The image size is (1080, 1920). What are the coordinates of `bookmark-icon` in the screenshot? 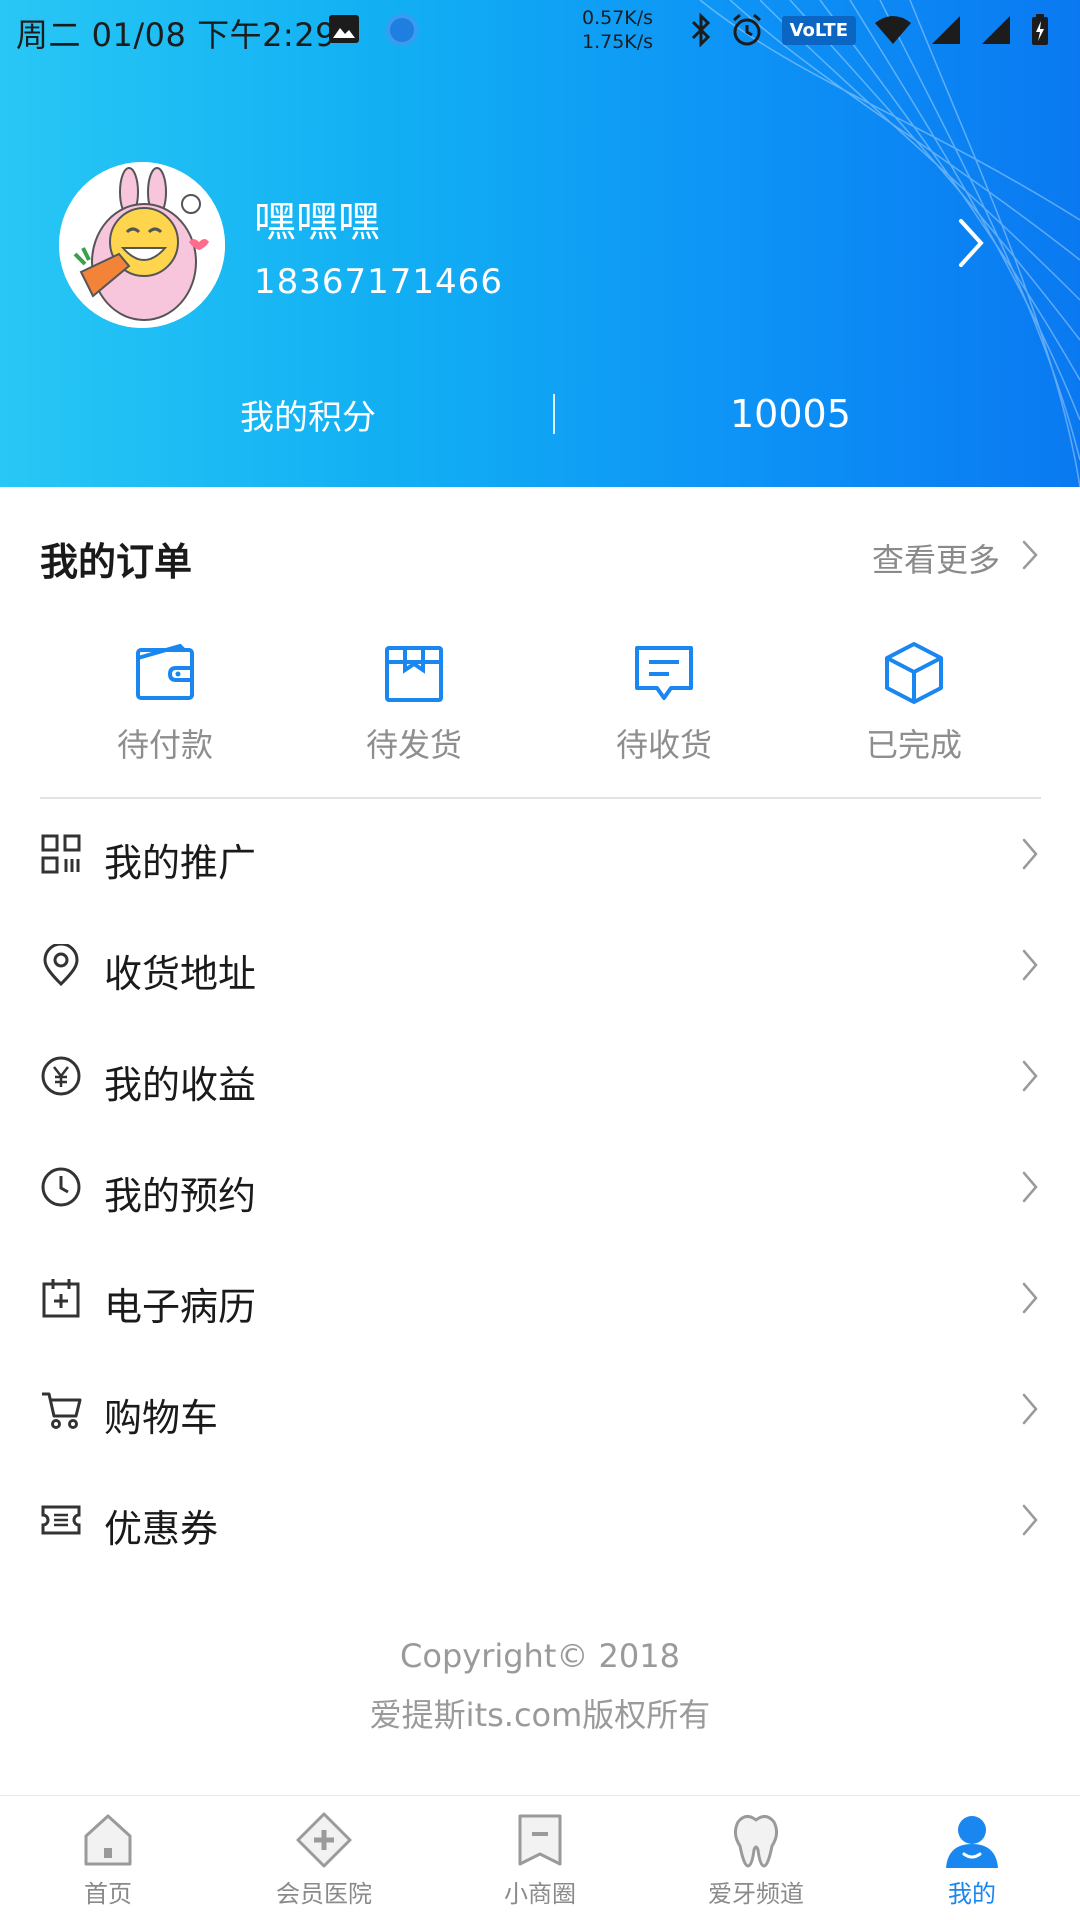 It's located at (540, 1840).